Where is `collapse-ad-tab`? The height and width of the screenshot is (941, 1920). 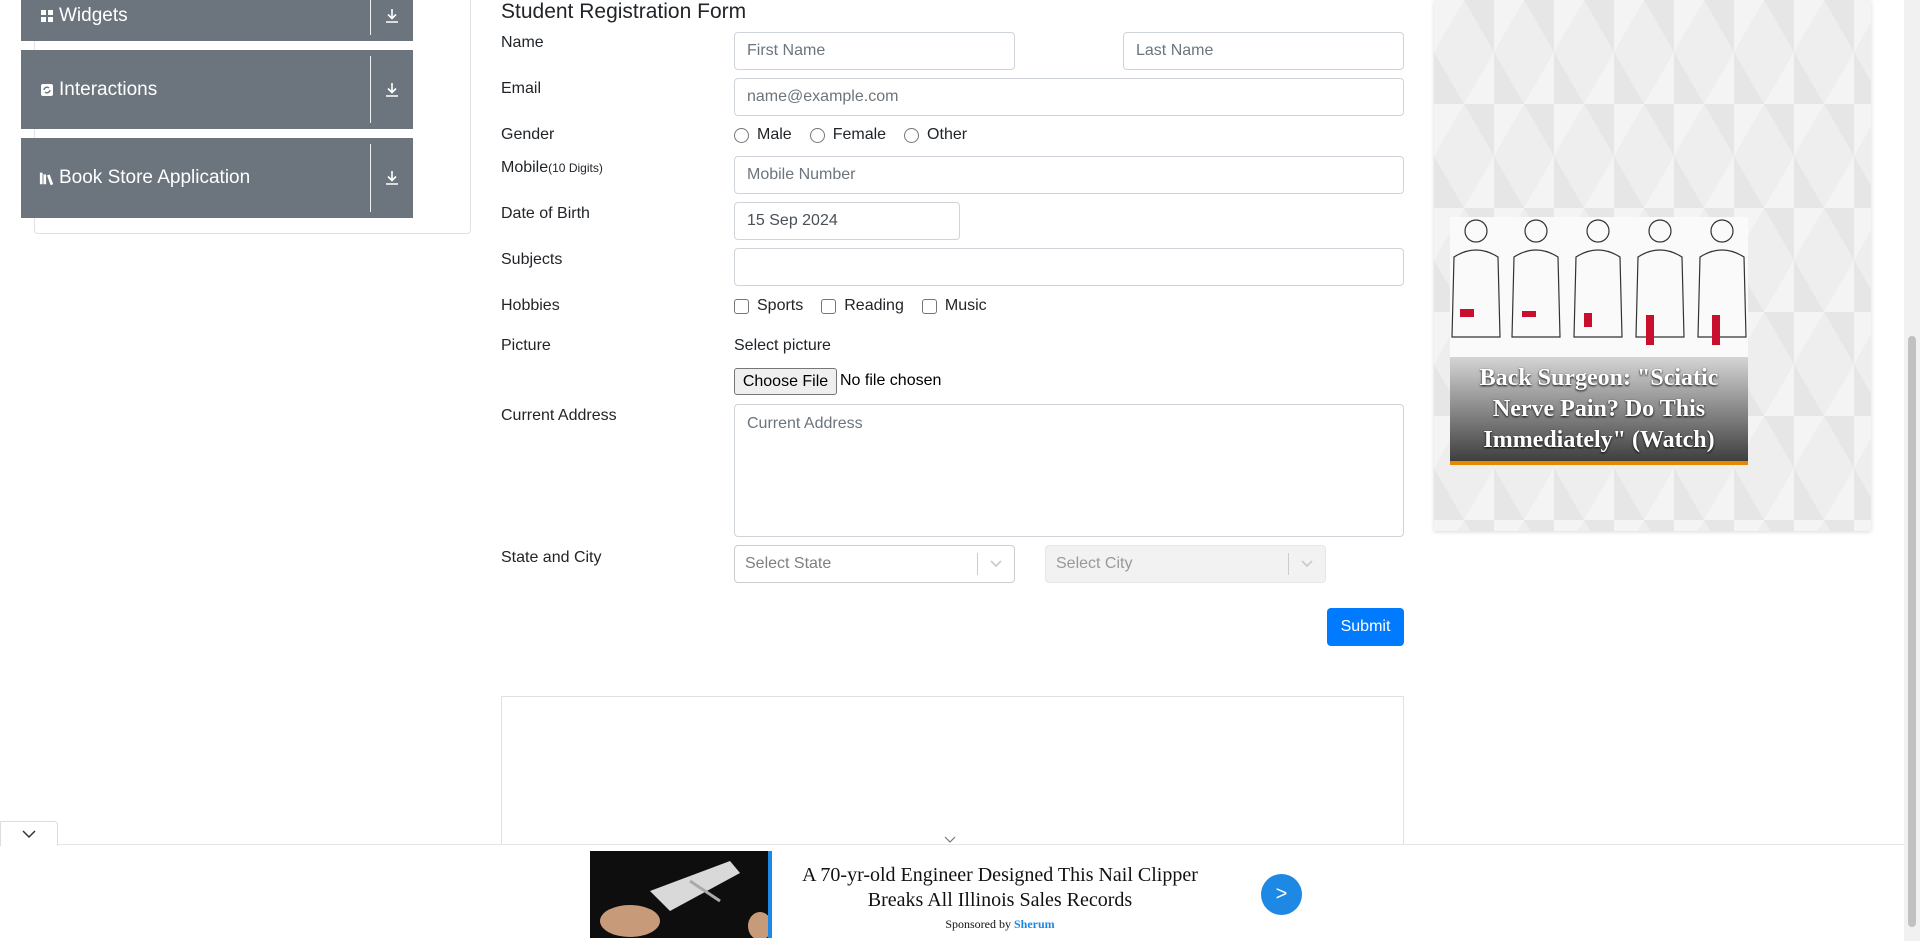 collapse-ad-tab is located at coordinates (29, 833).